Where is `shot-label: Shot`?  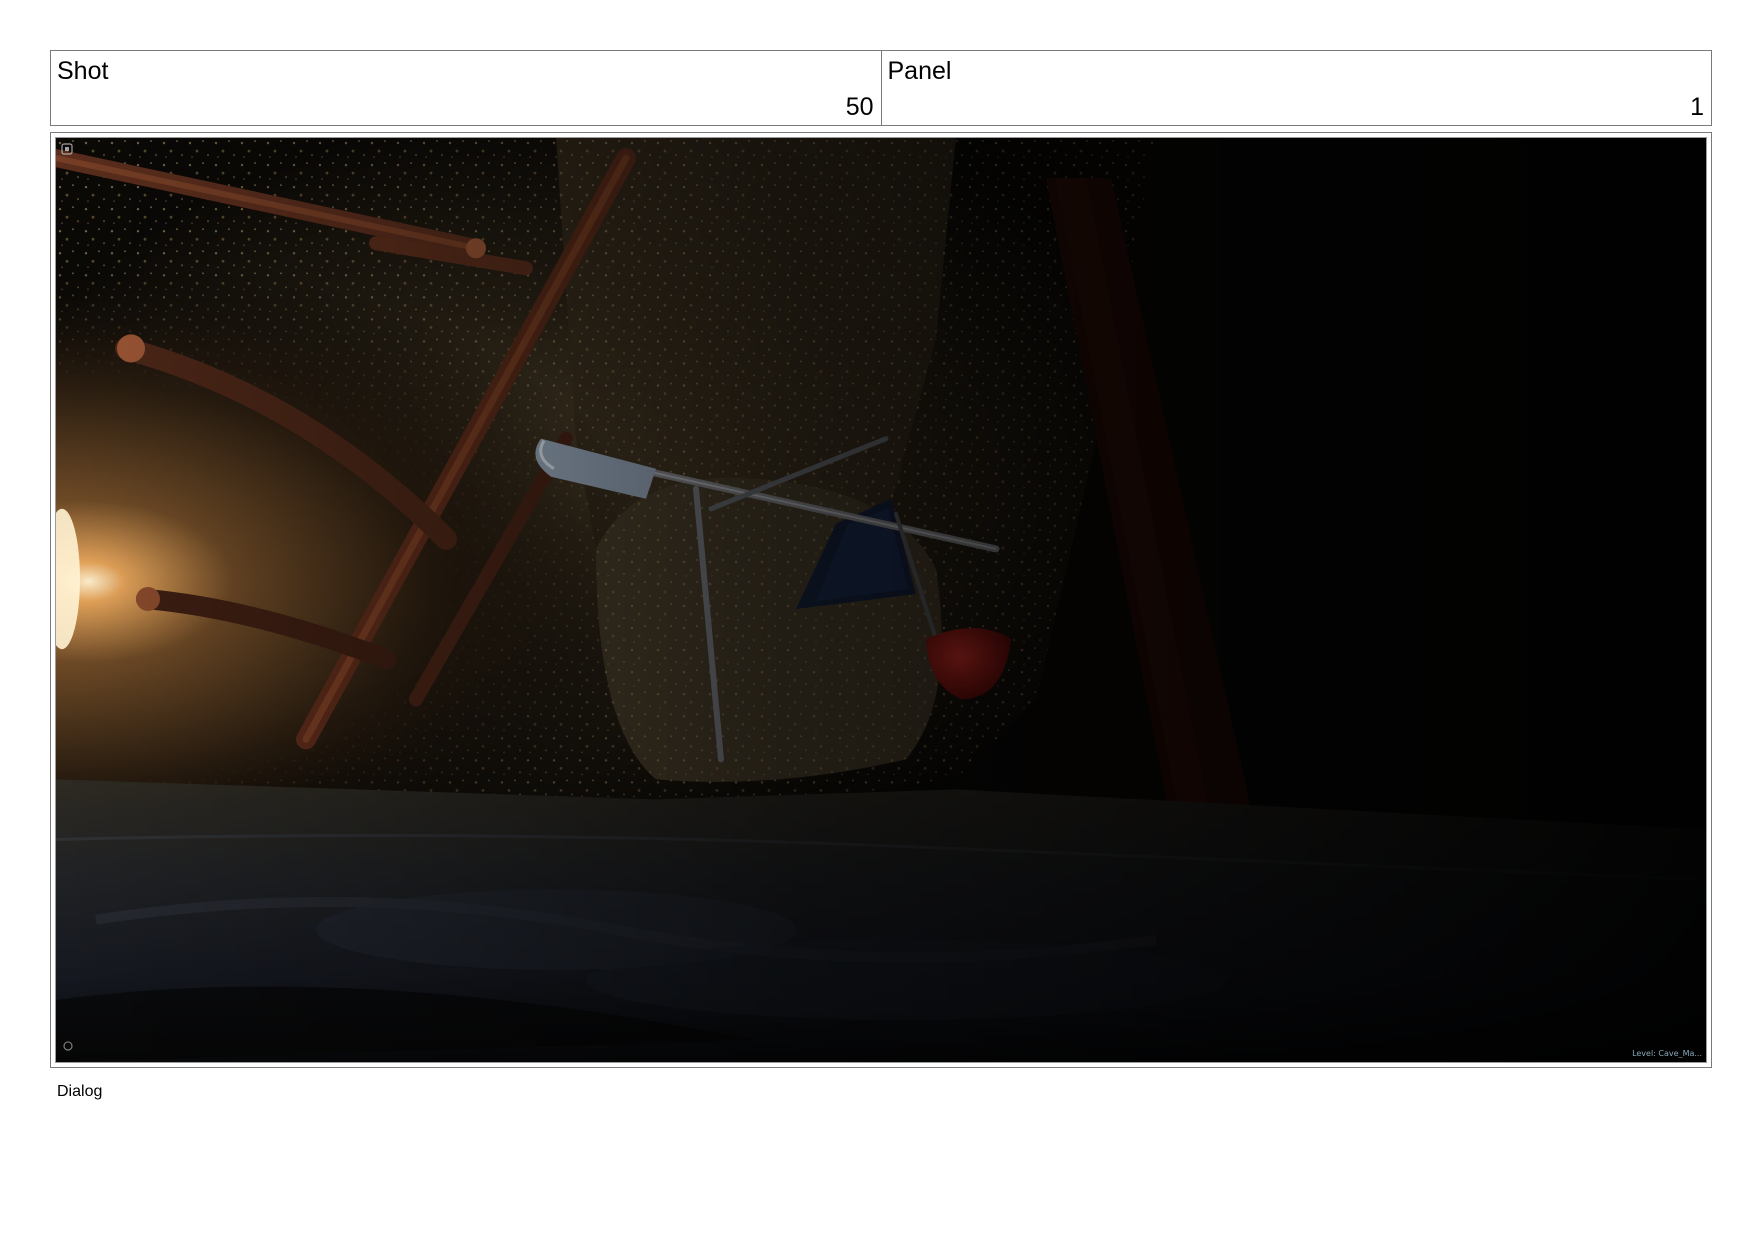
shot-label: Shot is located at coordinates (83, 71).